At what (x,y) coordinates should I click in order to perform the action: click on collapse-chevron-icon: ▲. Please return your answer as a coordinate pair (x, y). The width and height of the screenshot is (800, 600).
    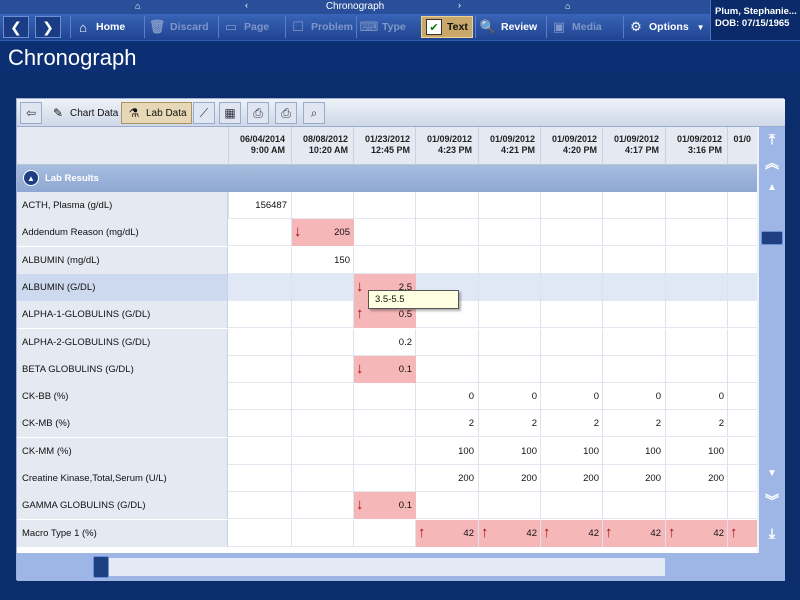
    Looking at the image, I should click on (31, 178).